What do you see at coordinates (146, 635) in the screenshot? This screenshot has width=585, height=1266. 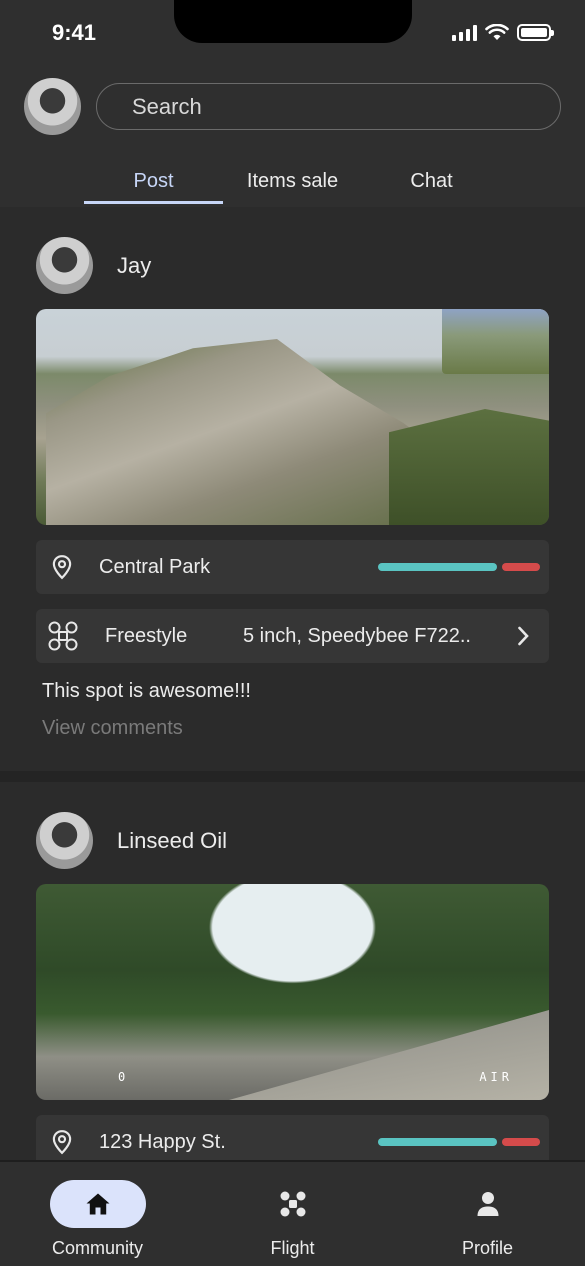 I see `flight-style-label: Freestyle` at bounding box center [146, 635].